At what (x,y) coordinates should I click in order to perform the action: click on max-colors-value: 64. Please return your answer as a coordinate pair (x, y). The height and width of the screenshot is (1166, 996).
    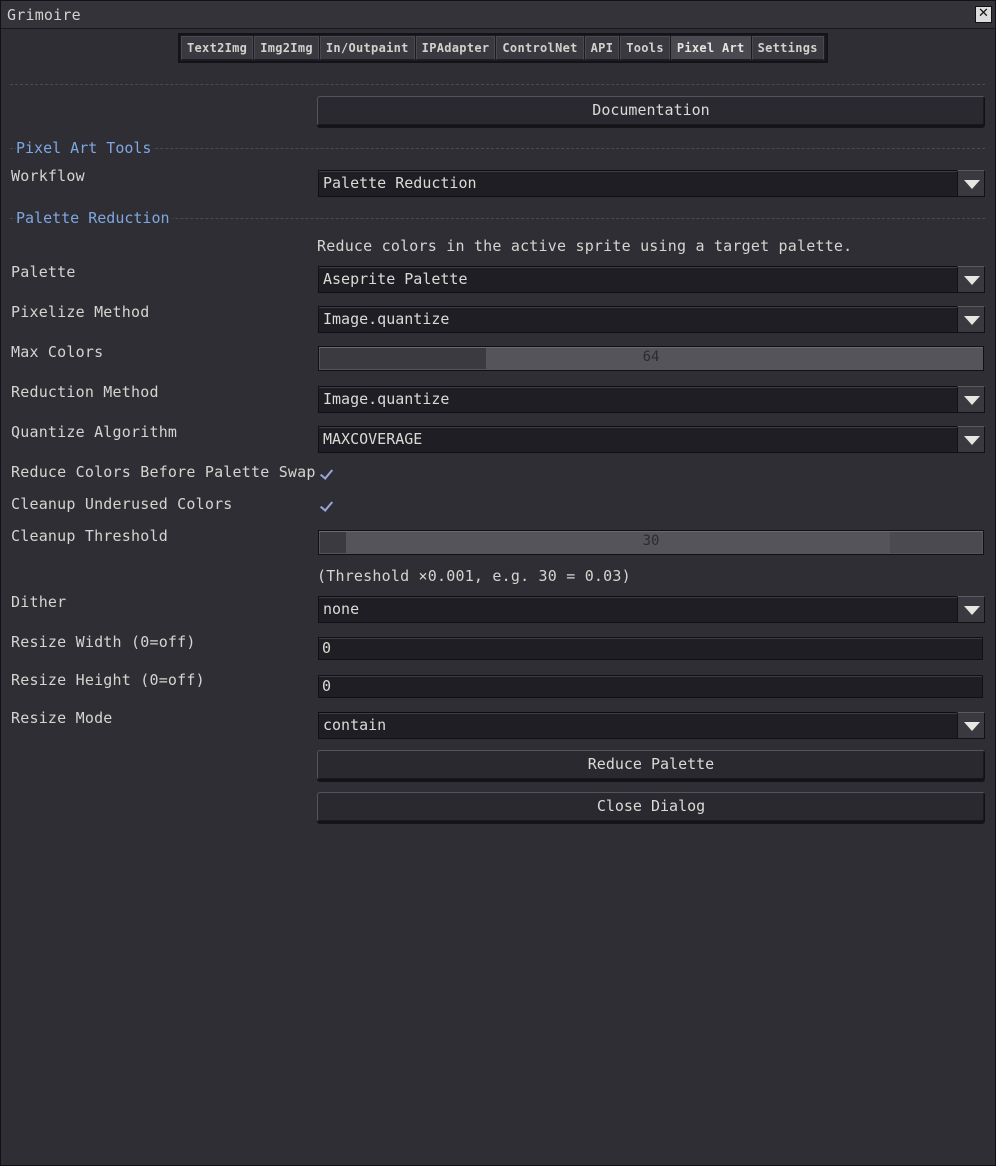
    Looking at the image, I should click on (651, 357).